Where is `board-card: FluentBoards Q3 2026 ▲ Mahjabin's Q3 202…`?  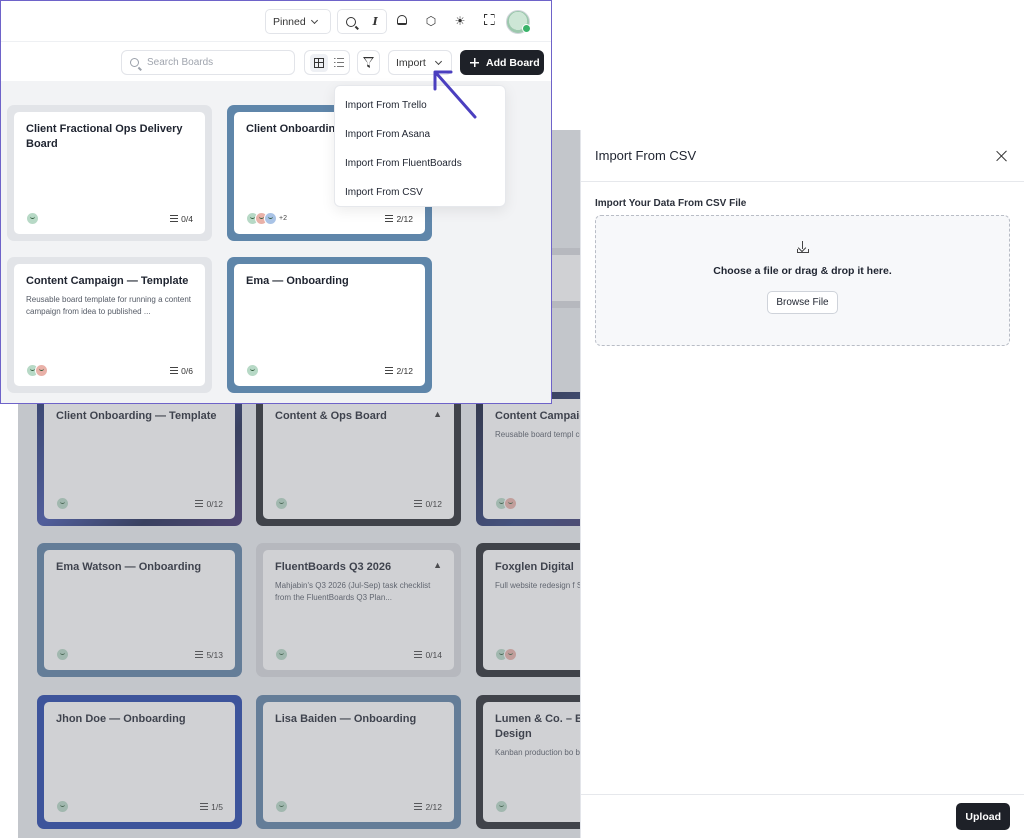
board-card: FluentBoards Q3 2026 ▲ Mahjabin's Q3 202… is located at coordinates (358, 610).